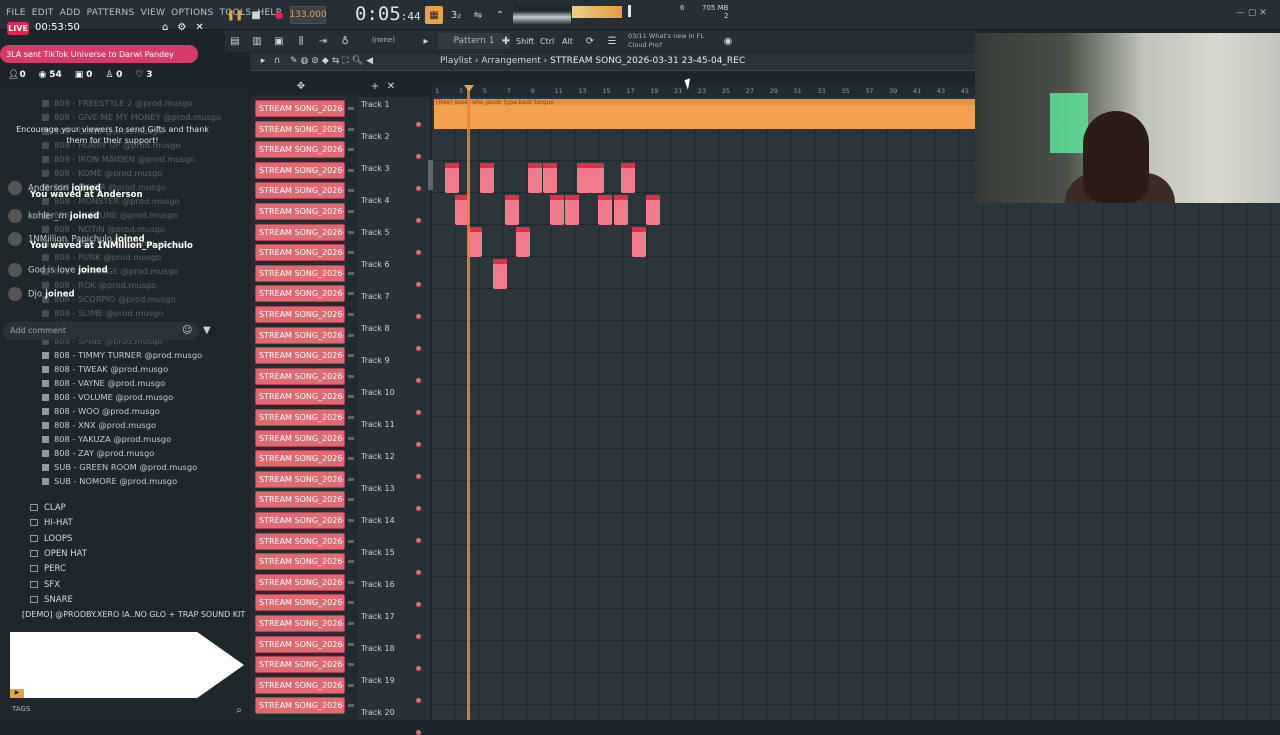  I want to click on browser-item: 808 - YAKUZA @prod.musgo, so click(106, 439).